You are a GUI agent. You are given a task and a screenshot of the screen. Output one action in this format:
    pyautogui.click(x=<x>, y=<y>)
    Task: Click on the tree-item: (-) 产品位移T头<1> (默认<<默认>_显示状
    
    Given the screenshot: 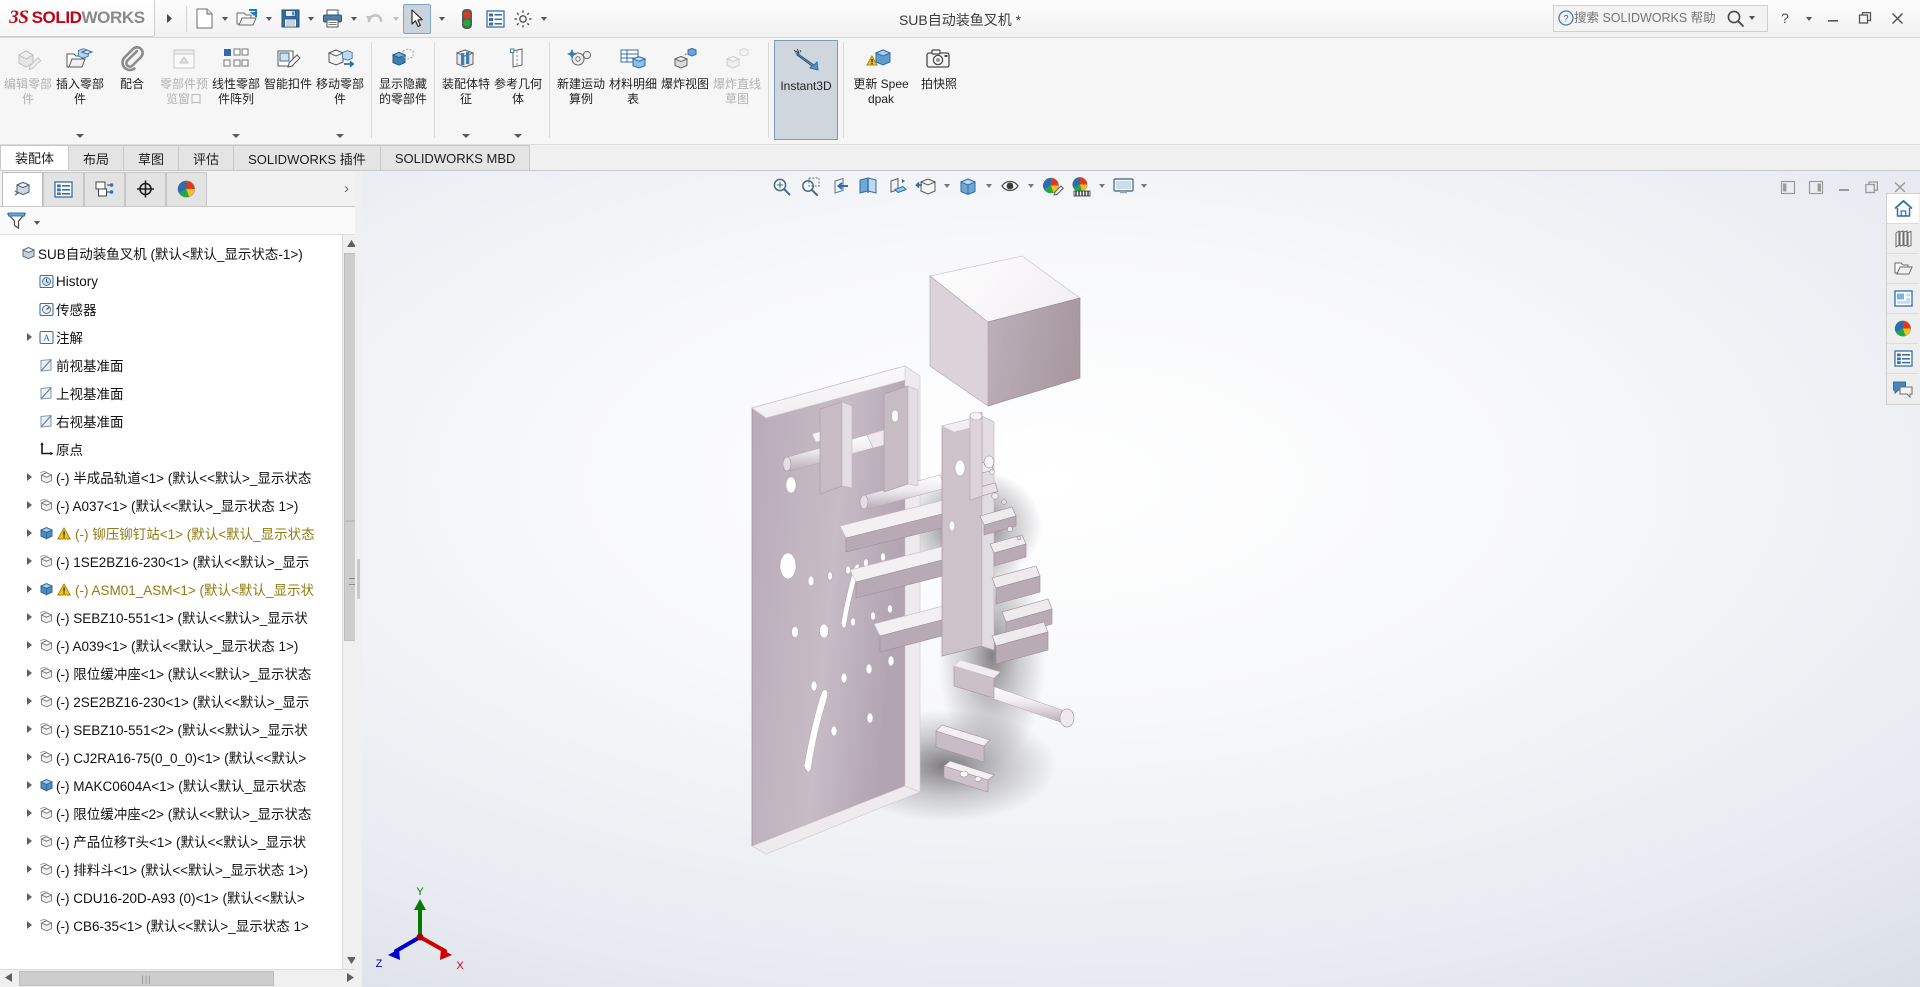 What is the action you would take?
    pyautogui.click(x=179, y=841)
    